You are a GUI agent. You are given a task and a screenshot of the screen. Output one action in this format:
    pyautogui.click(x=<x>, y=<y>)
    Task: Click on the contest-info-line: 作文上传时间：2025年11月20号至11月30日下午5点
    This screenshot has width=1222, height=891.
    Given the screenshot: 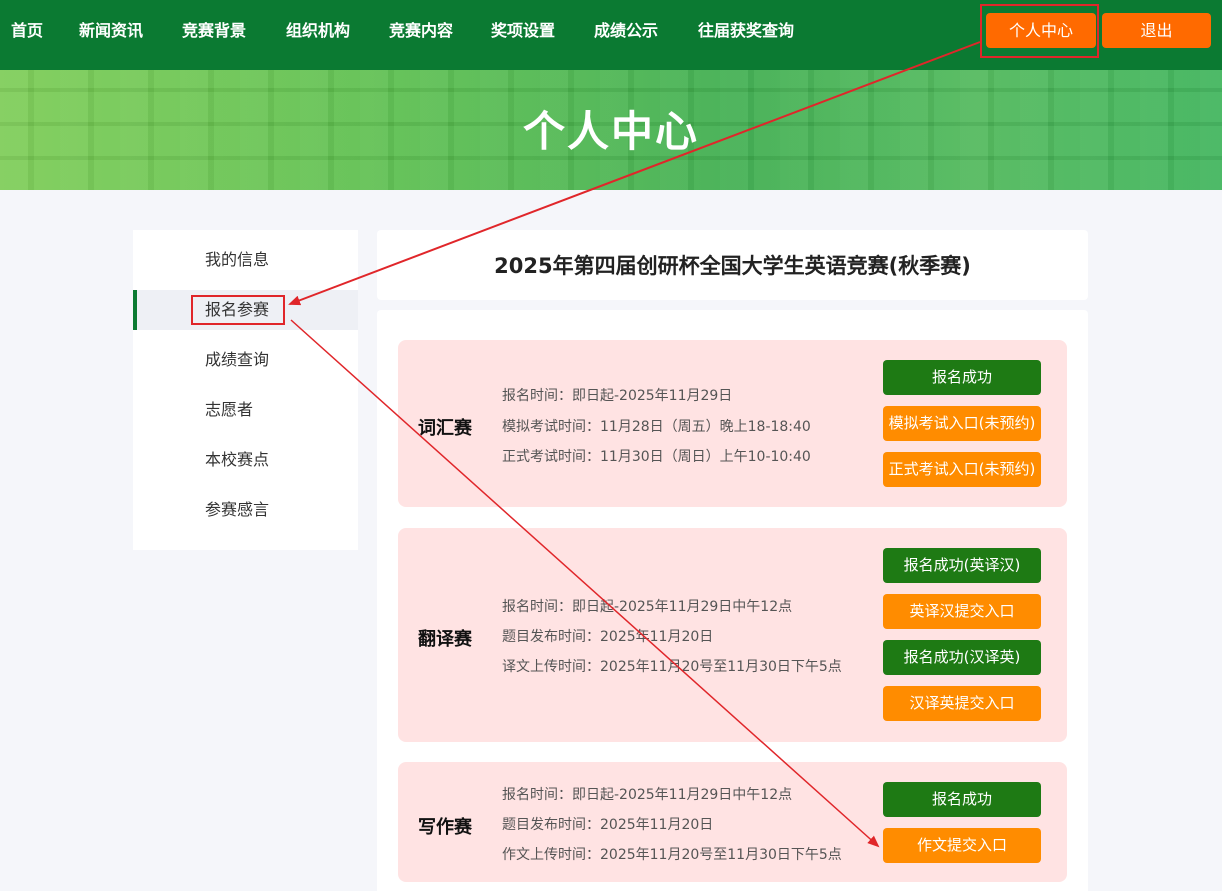 What is the action you would take?
    pyautogui.click(x=672, y=855)
    